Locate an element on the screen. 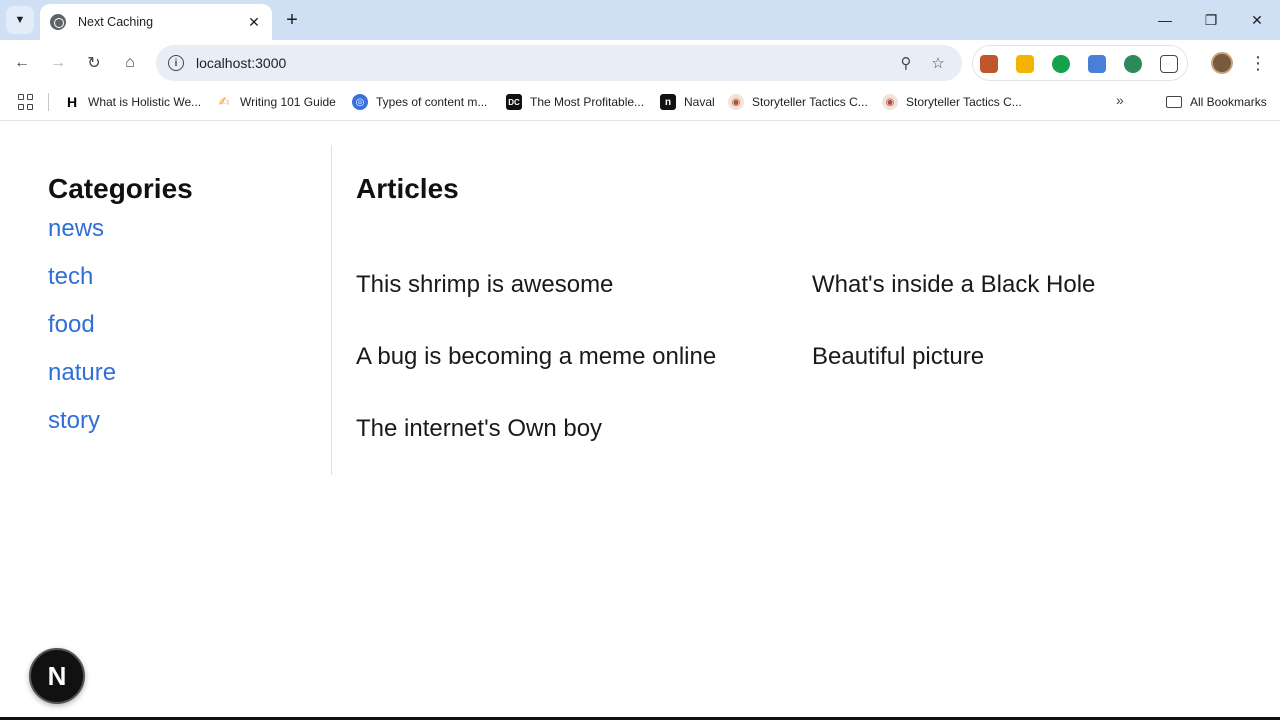  category-link-tech: tech is located at coordinates (189, 277).